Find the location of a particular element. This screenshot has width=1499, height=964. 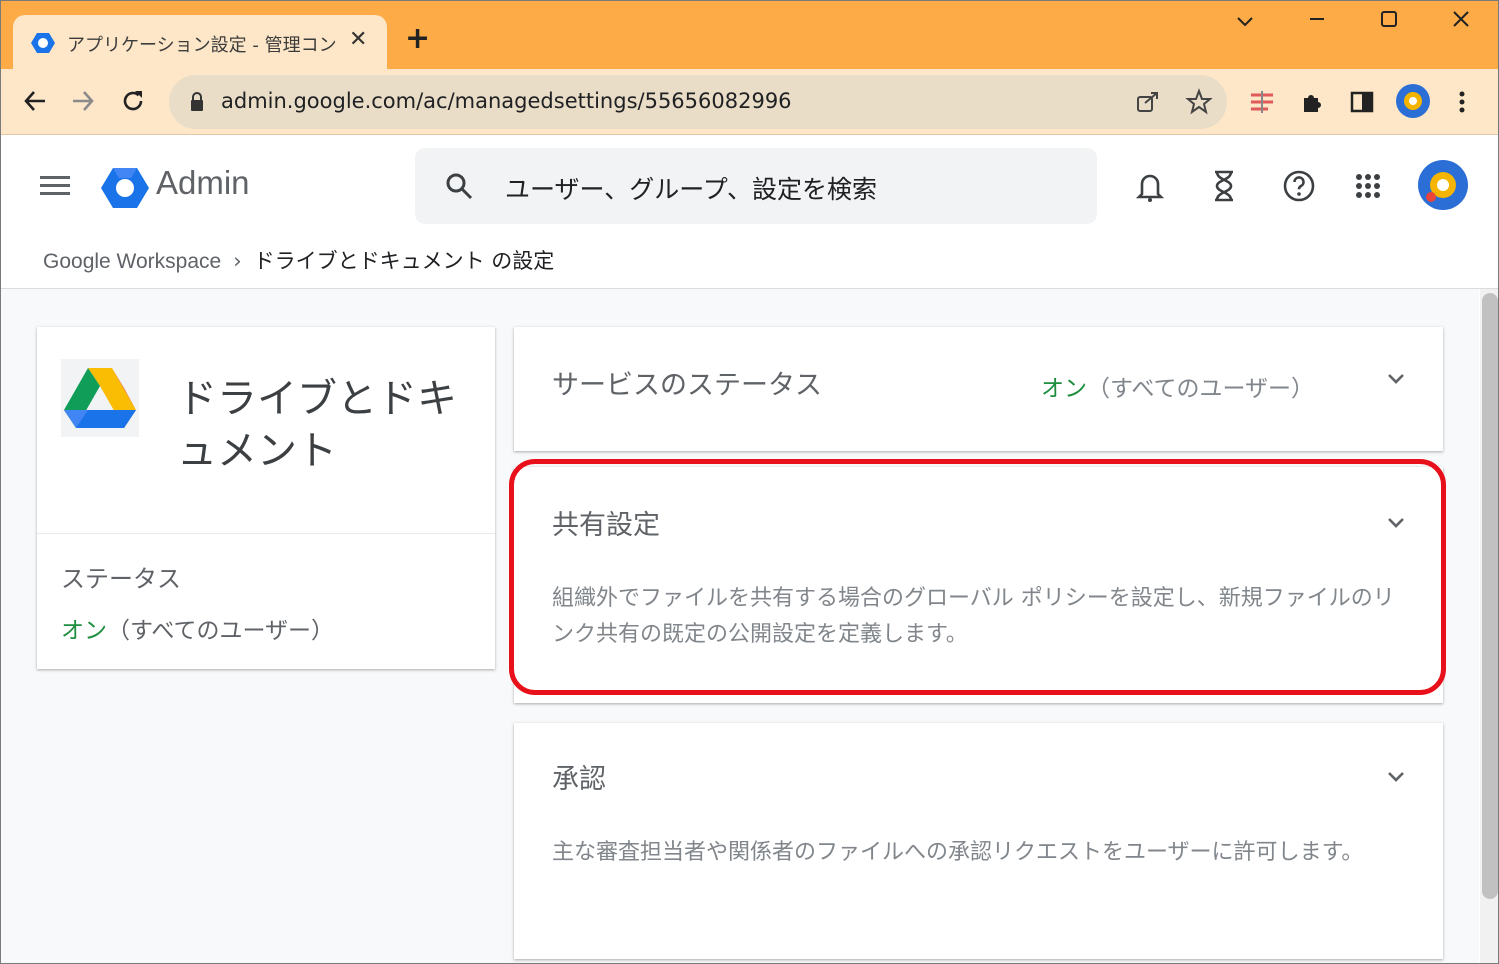

breadcrumb-root-link: Google Workspace is located at coordinates (132, 261).